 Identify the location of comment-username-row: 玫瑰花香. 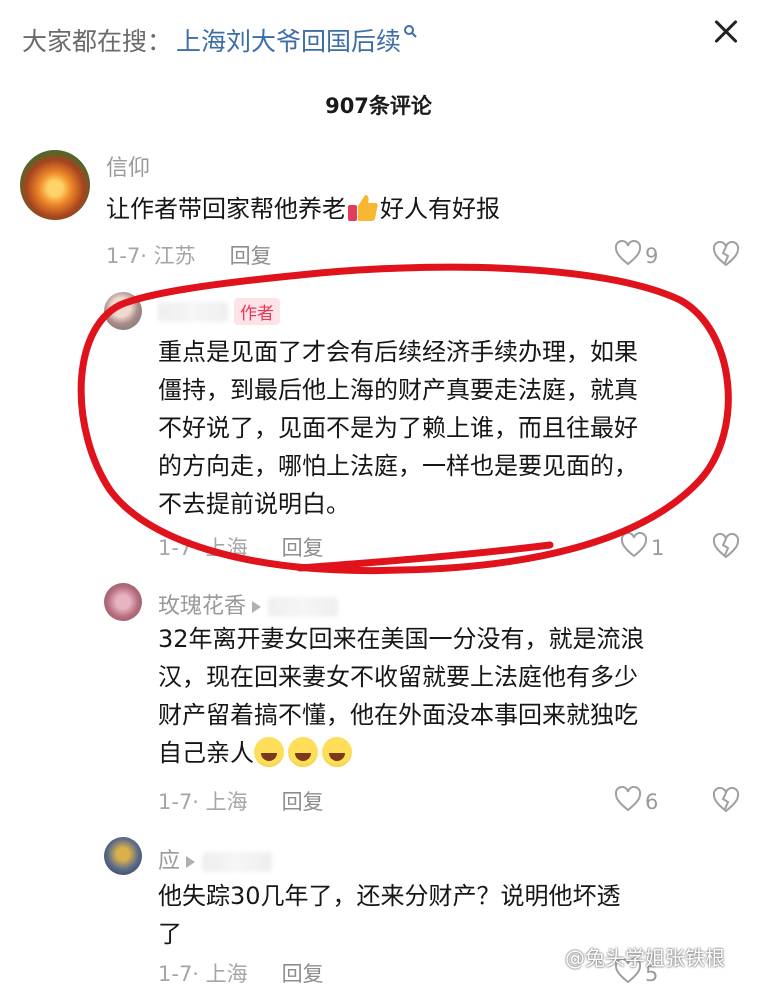
(248, 604).